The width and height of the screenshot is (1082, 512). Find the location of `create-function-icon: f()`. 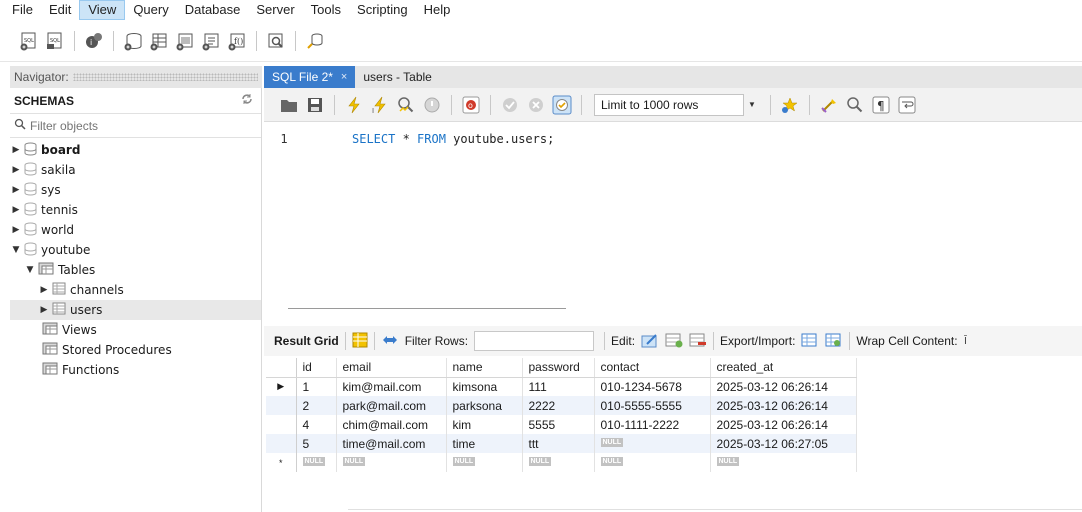

create-function-icon: f() is located at coordinates (237, 41).